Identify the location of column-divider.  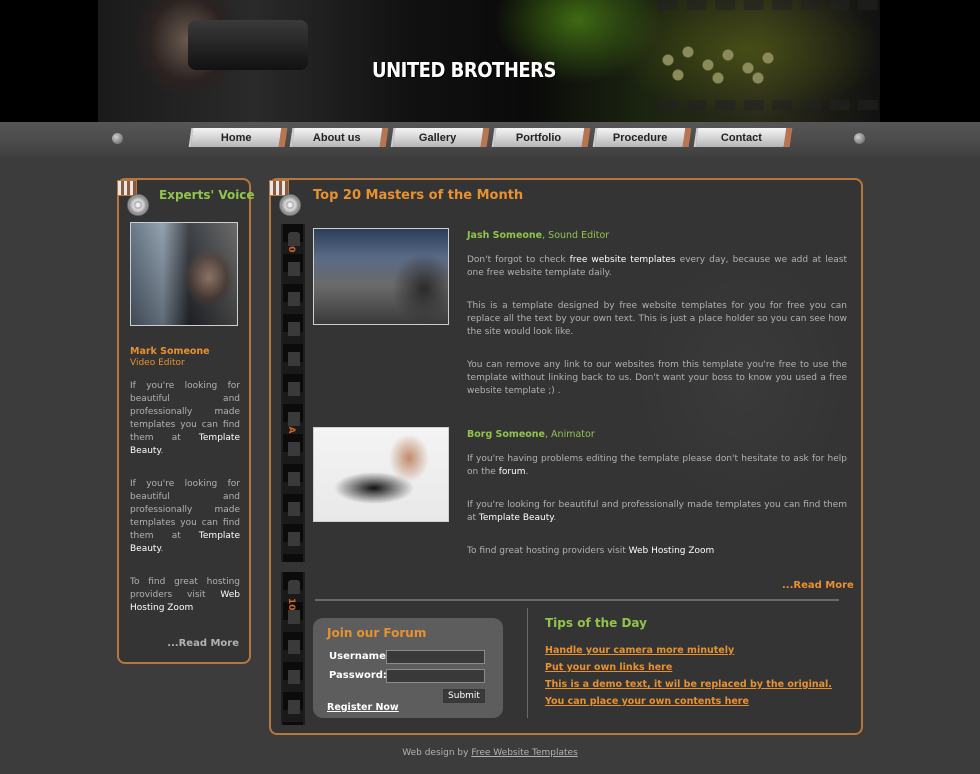
(527, 663).